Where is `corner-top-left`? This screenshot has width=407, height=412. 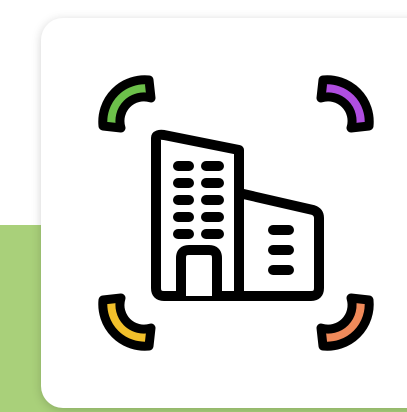 corner-top-left is located at coordinates (127, 104).